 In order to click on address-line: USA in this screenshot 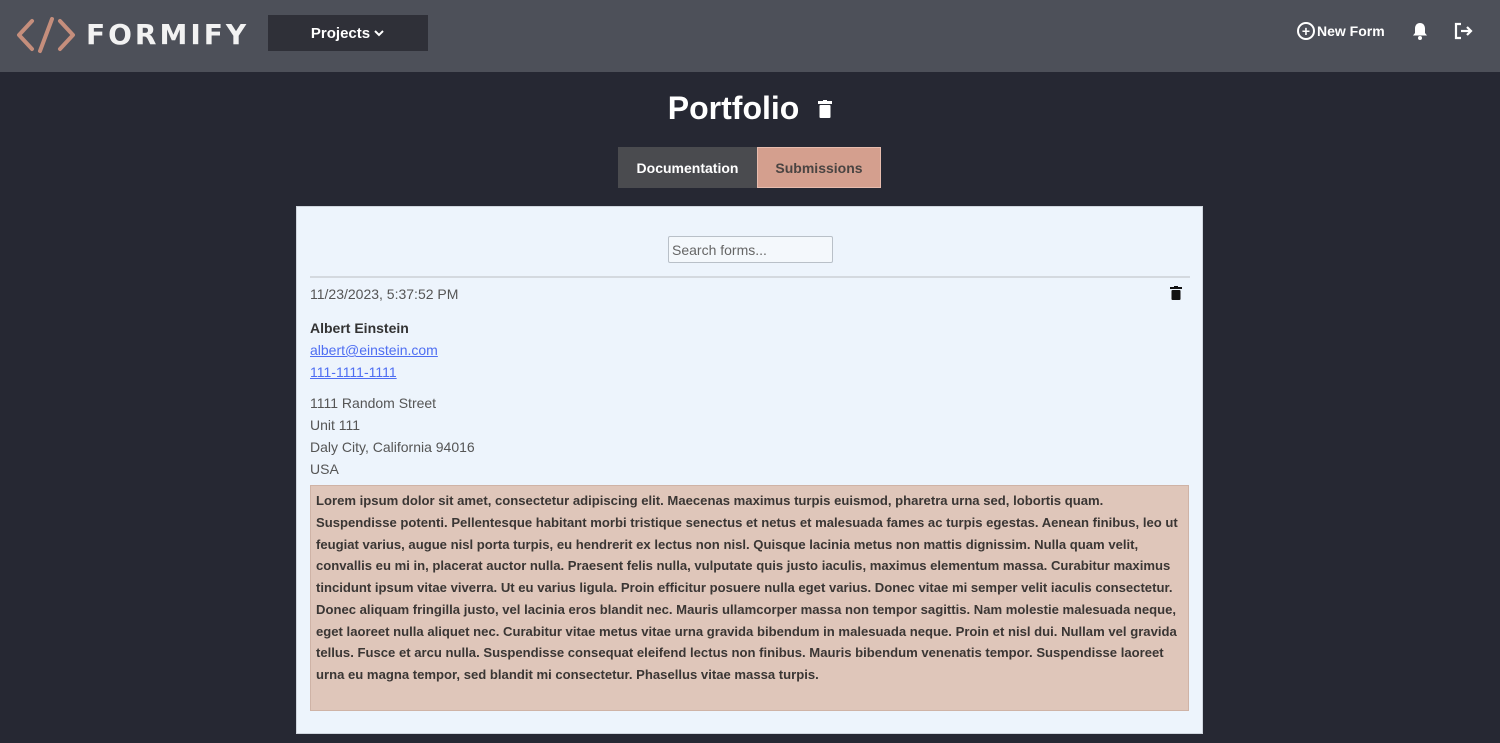, I will do `click(324, 469)`.